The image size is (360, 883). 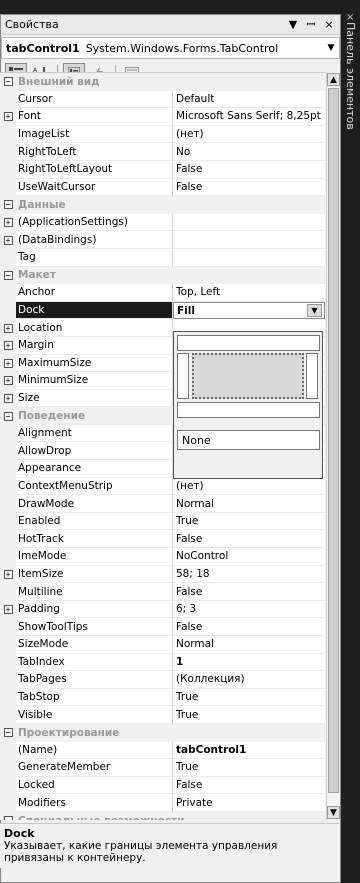 What do you see at coordinates (162, 134) in the screenshot?
I see `property-row: ImageList (нет)` at bounding box center [162, 134].